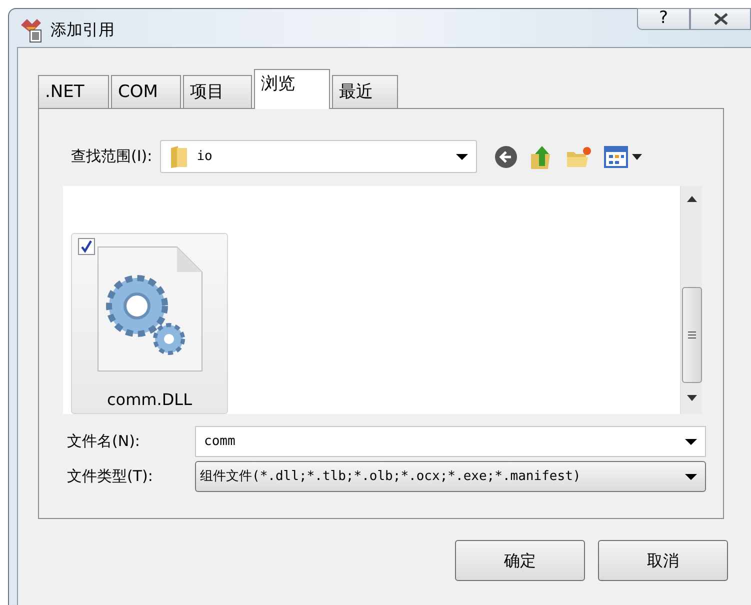  I want to click on close-icon, so click(720, 19).